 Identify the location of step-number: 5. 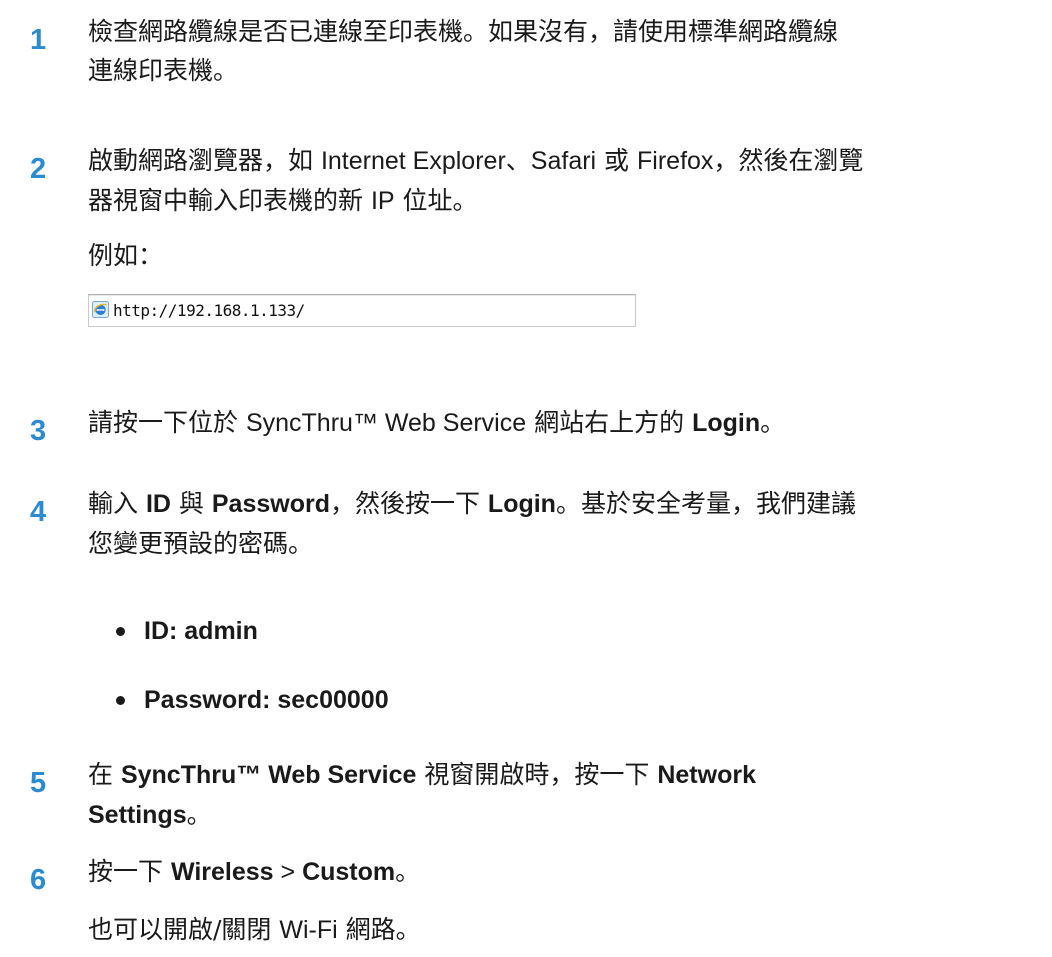
(38, 783).